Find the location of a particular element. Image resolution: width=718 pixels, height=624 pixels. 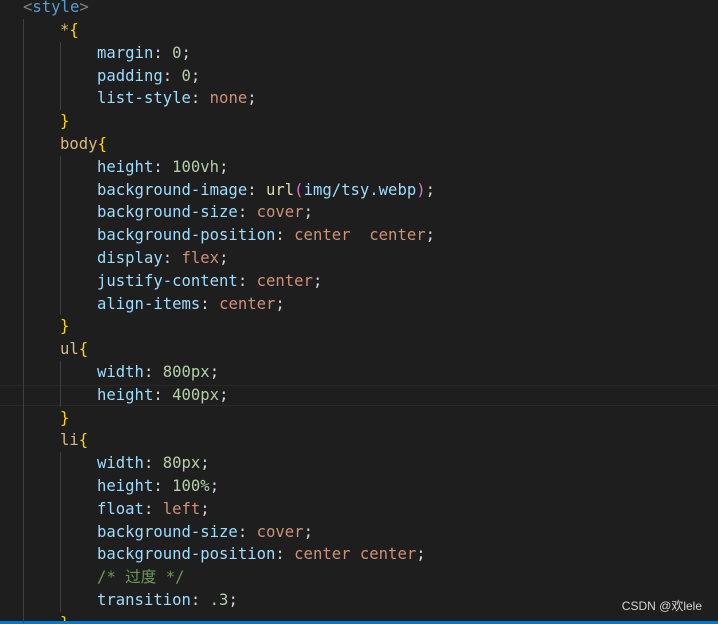

code-line: li{ is located at coordinates (44, 440).